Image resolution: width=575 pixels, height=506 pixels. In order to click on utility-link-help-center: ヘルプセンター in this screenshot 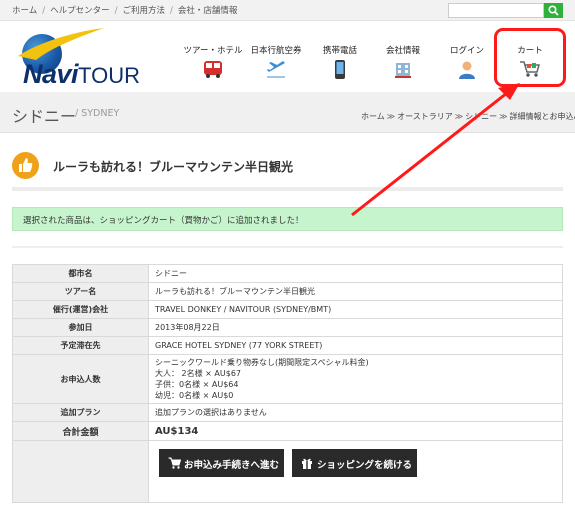, I will do `click(80, 11)`.